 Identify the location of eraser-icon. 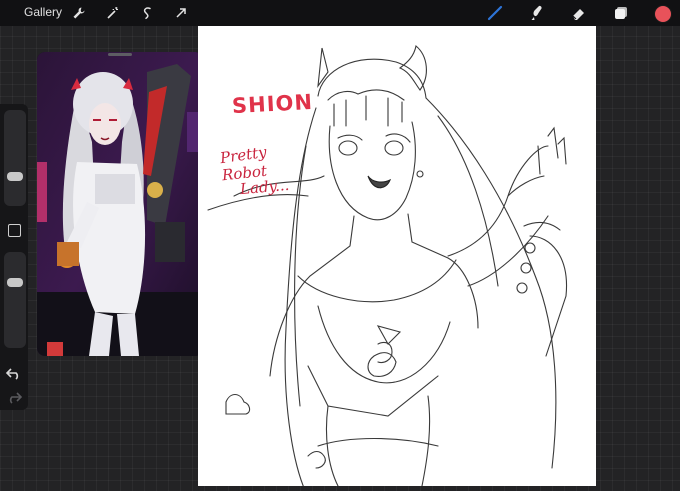
(579, 13).